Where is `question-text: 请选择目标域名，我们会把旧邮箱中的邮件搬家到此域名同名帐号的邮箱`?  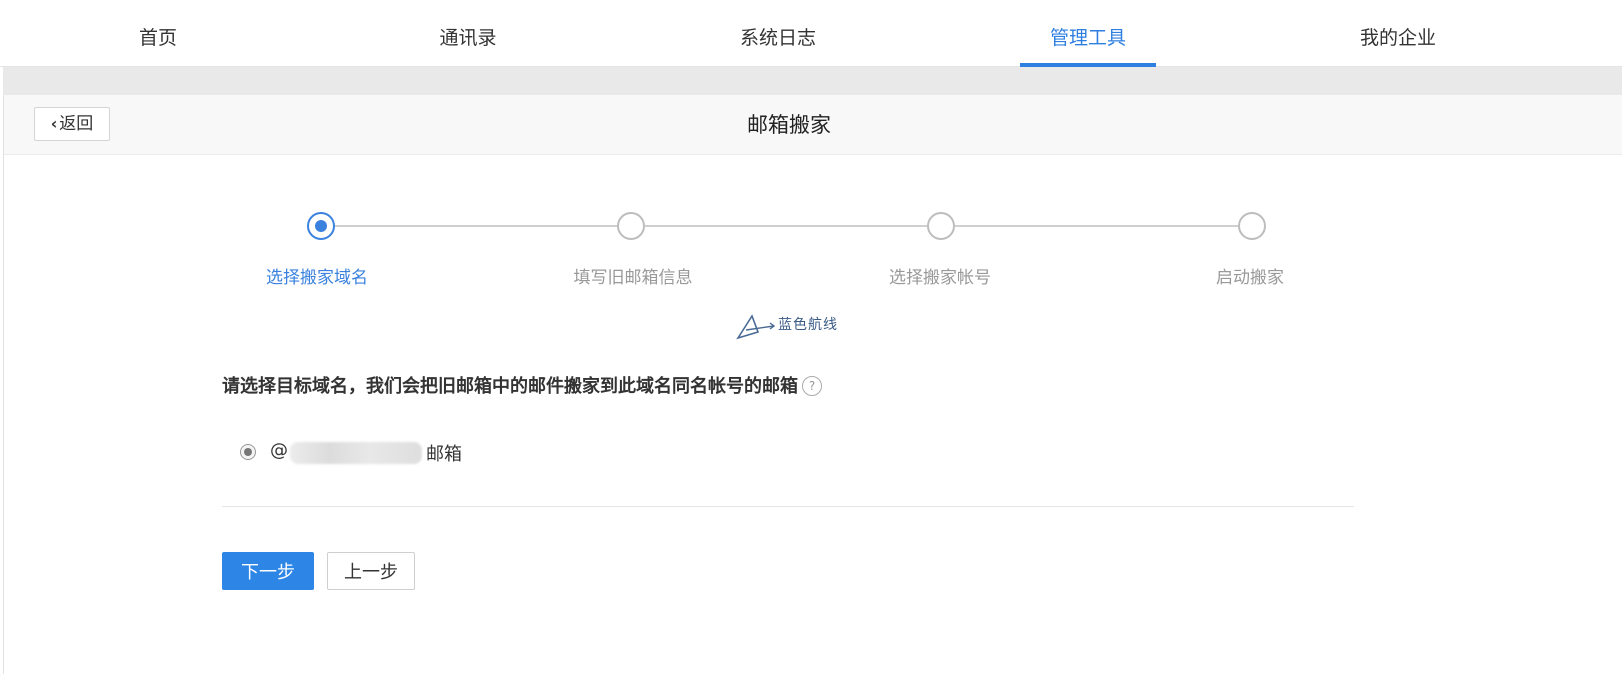 question-text: 请选择目标域名，我们会把旧邮箱中的邮件搬家到此域名同名帐号的邮箱 is located at coordinates (510, 386).